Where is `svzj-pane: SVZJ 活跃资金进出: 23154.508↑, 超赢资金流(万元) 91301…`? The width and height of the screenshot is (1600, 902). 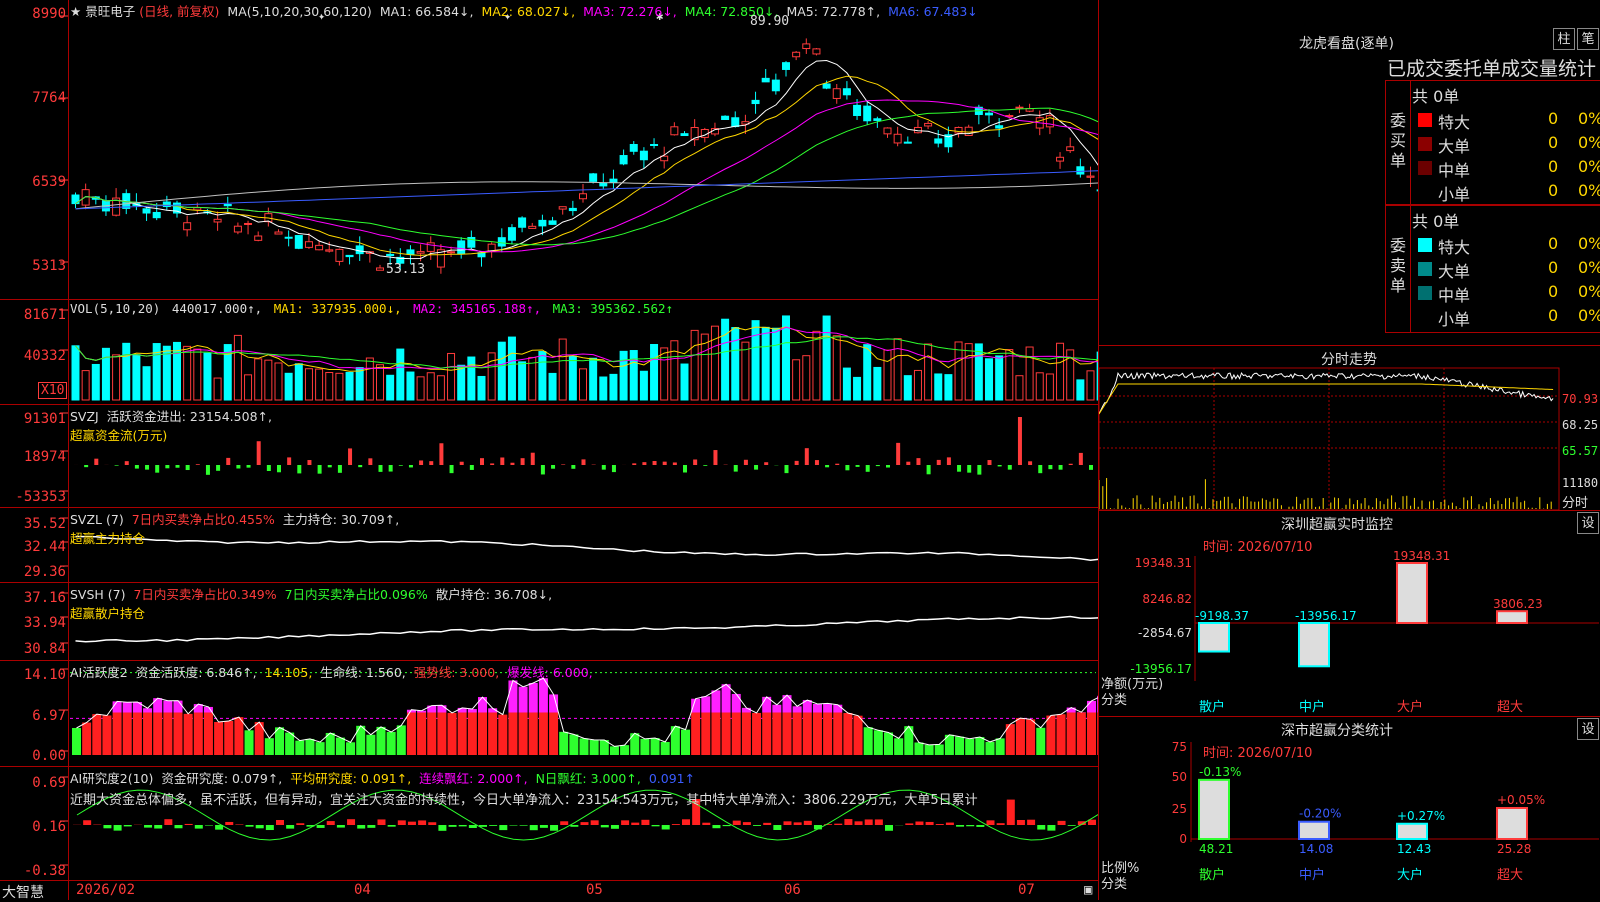
svzj-pane: SVZJ 活跃资金进出: 23154.508↑, 超赢资金流(万元) 91301… is located at coordinates (549, 456).